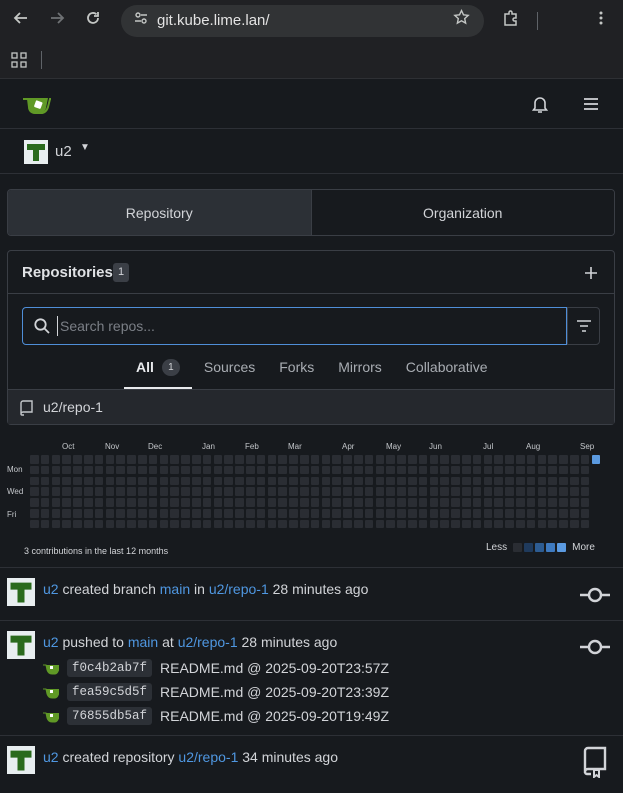 This screenshot has width=623, height=793. Describe the element at coordinates (96, 551) in the screenshot. I see `contributions-summary: 3 contributions in the last 12 months` at that location.